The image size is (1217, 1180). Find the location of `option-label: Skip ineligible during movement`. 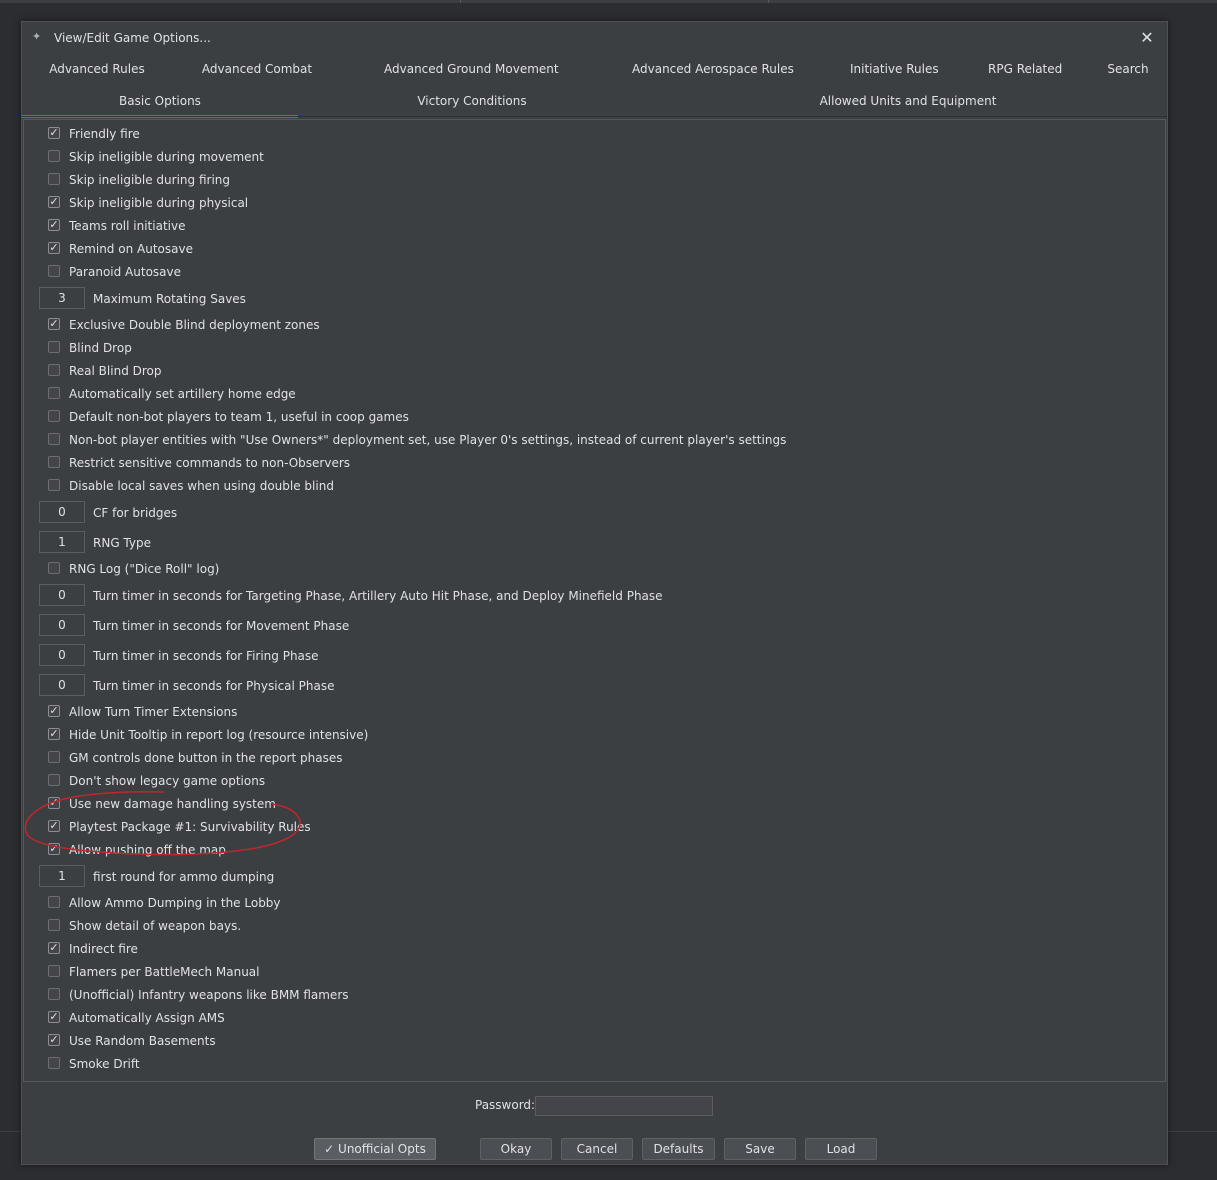

option-label: Skip ineligible during movement is located at coordinates (166, 157).